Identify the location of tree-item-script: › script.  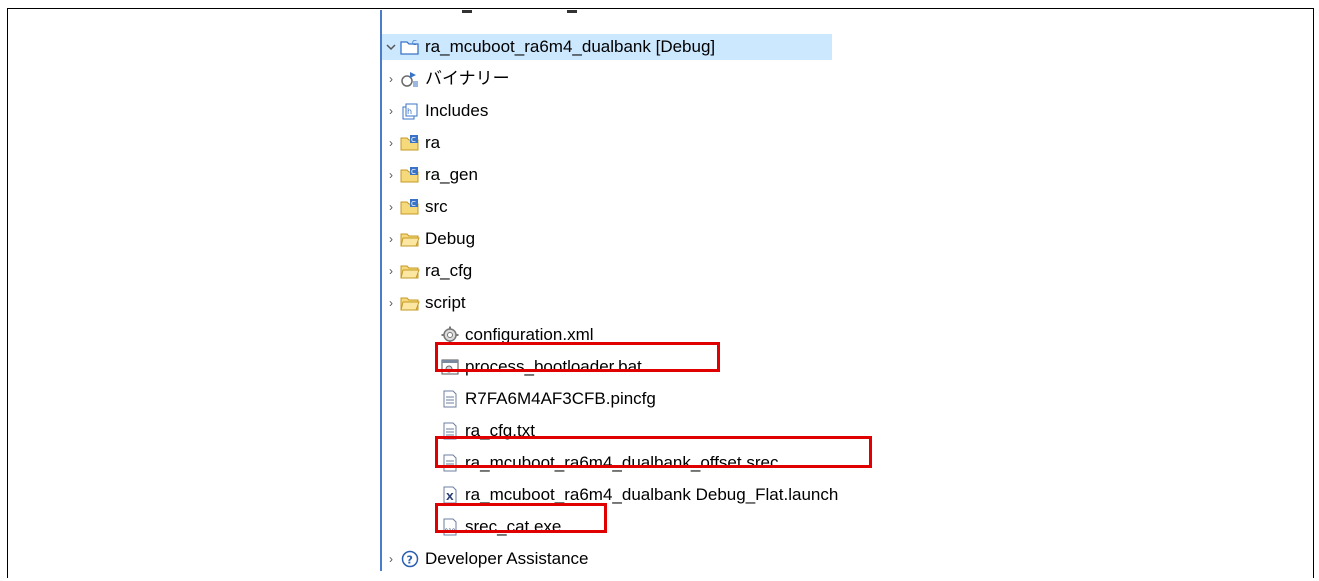
(424, 303).